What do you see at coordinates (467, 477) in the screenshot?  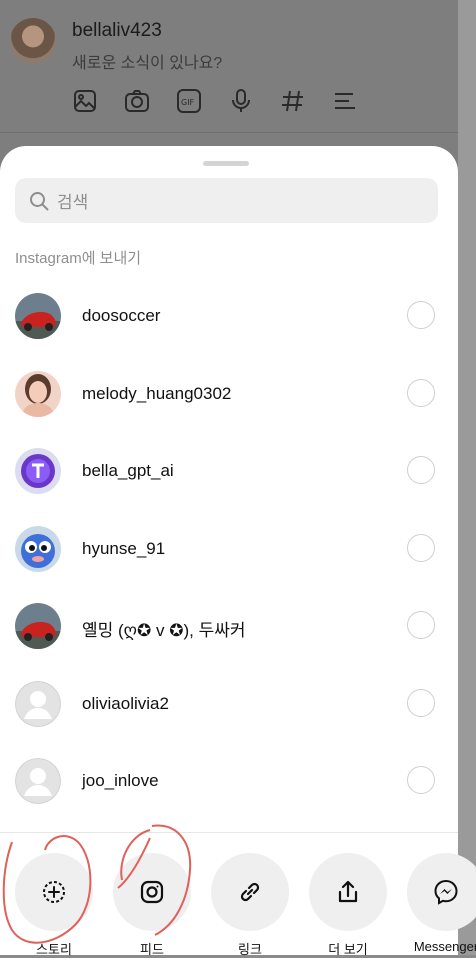 I see `scroll-edge` at bounding box center [467, 477].